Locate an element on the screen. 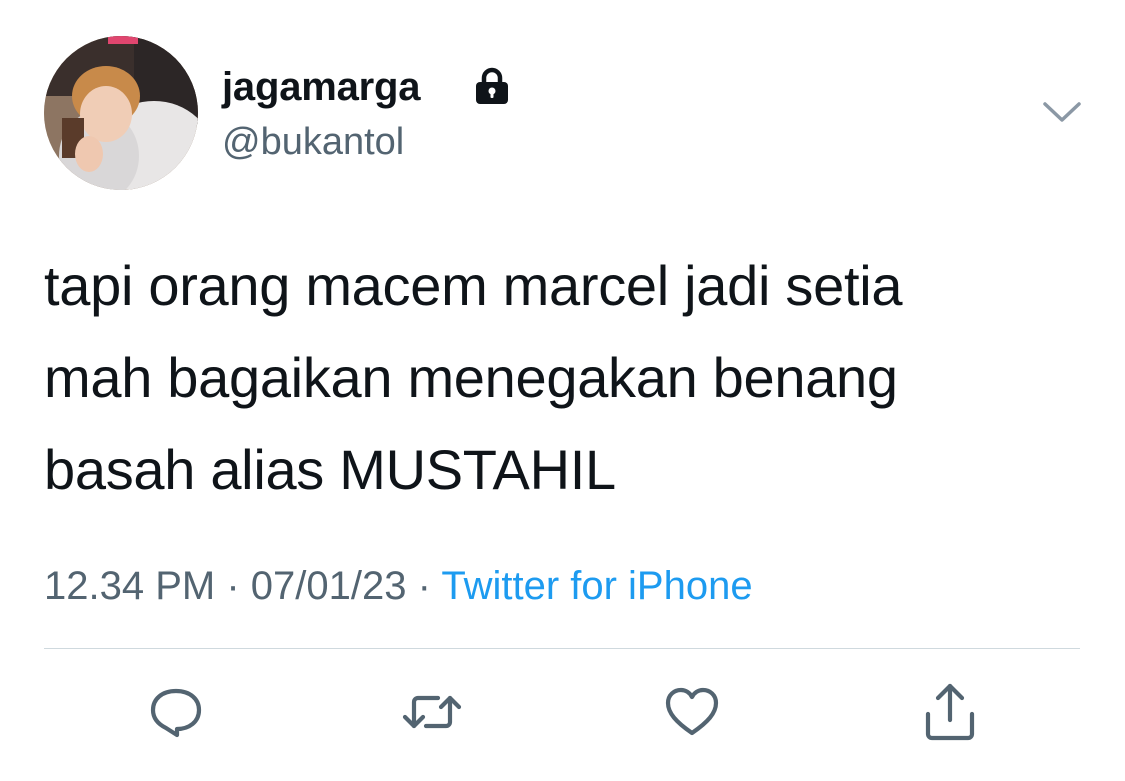  avatar is located at coordinates (121, 113).